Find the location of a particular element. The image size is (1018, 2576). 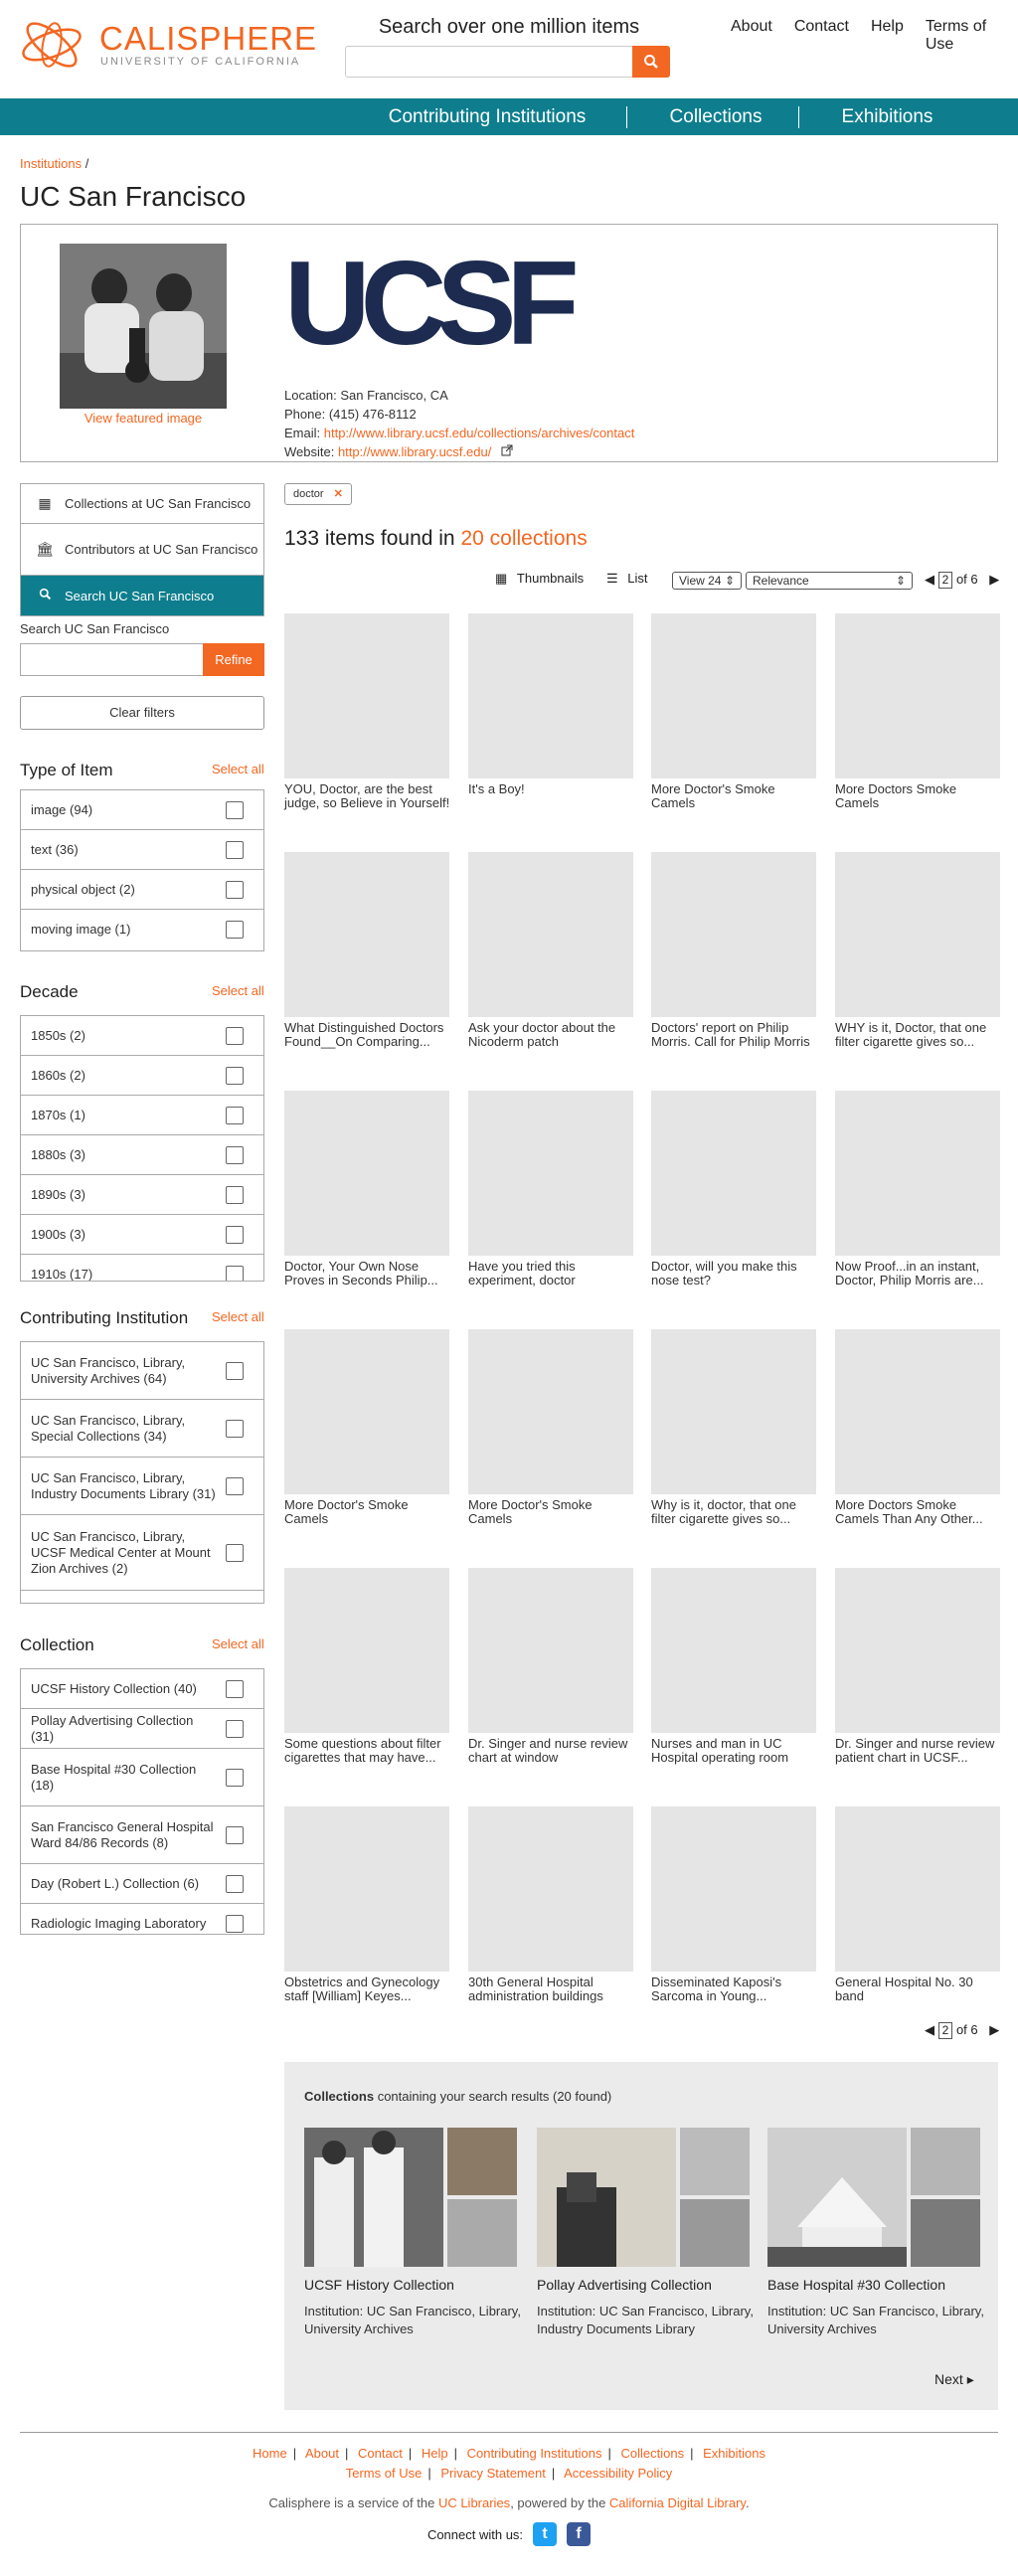

result-title: It's a Boy! is located at coordinates (551, 789).